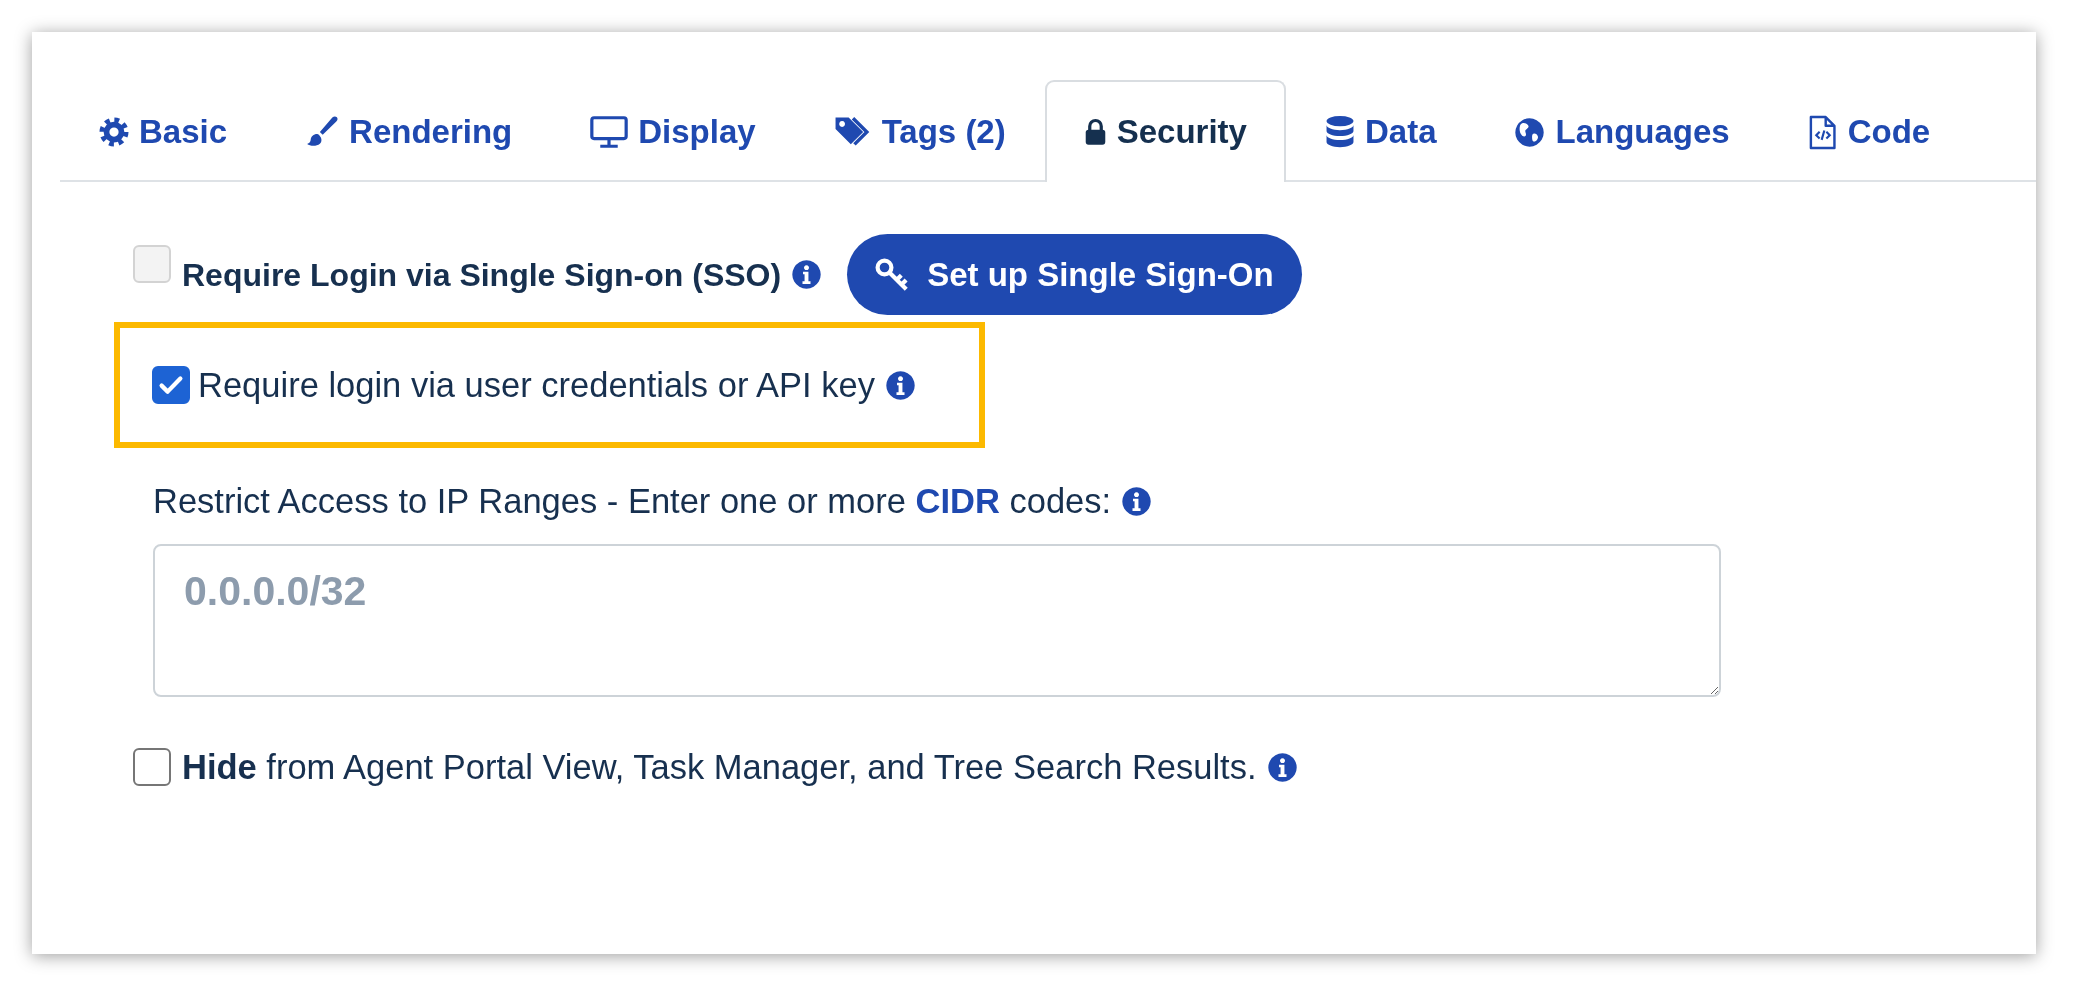  What do you see at coordinates (536, 385) in the screenshot?
I see `login-option-label: Require login via user credentials or API key` at bounding box center [536, 385].